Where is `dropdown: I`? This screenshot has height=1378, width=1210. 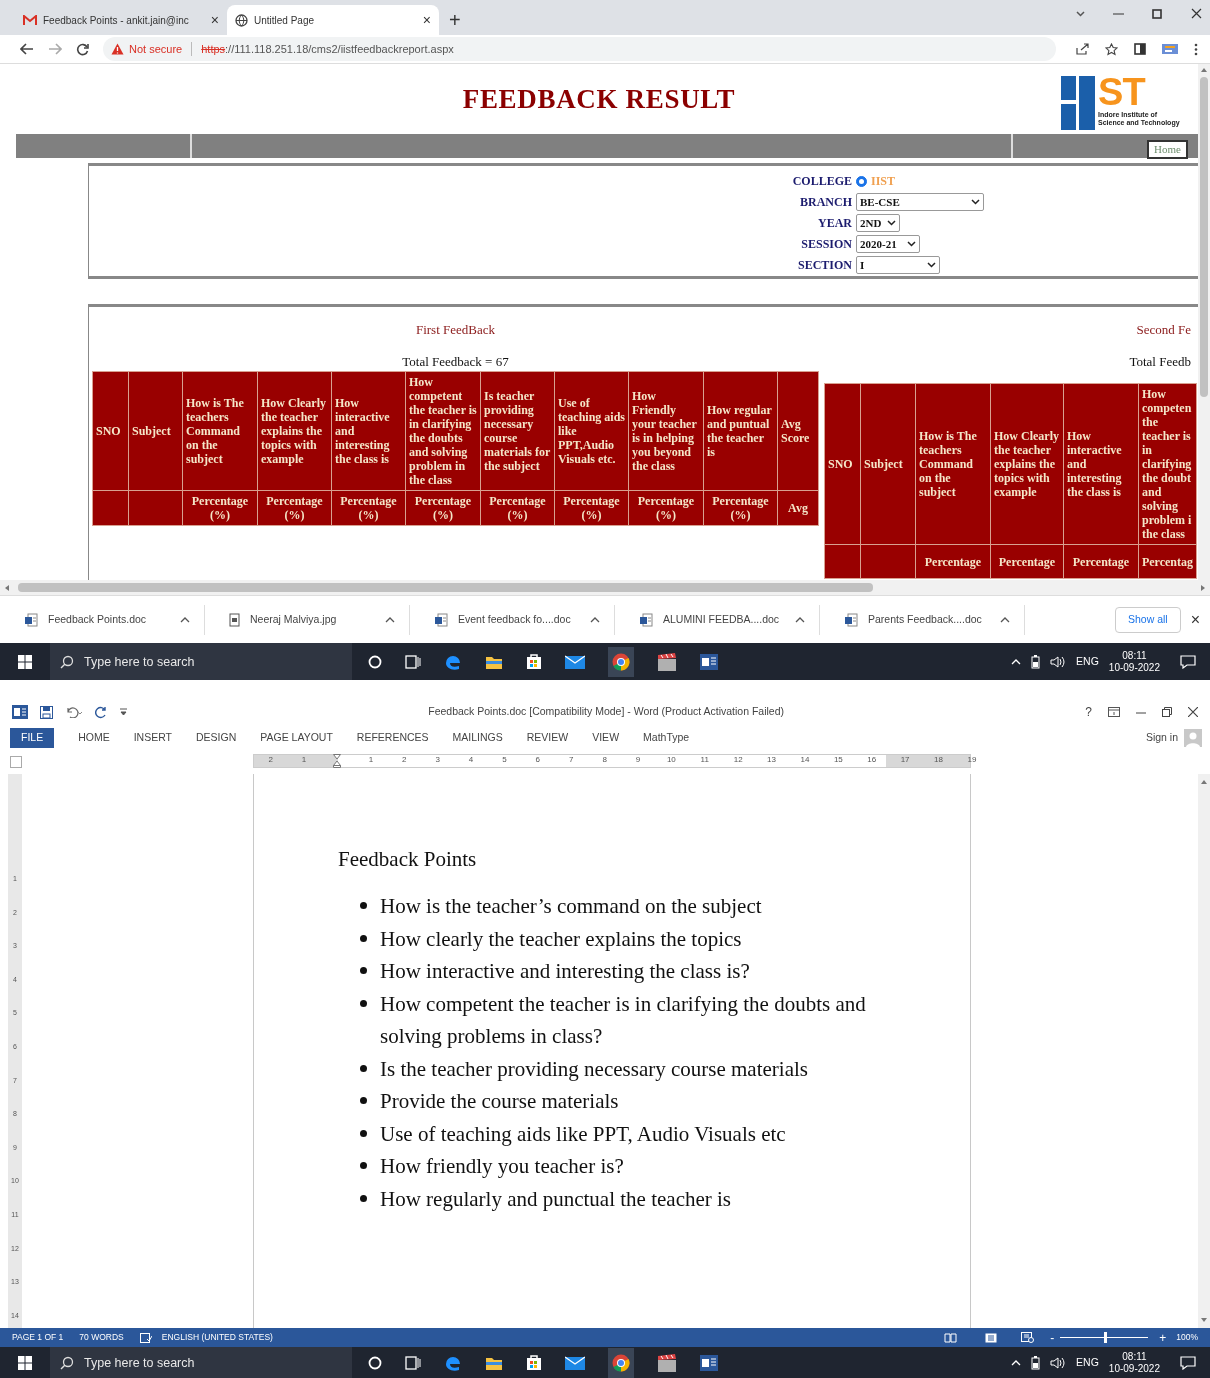 dropdown: I is located at coordinates (898, 265).